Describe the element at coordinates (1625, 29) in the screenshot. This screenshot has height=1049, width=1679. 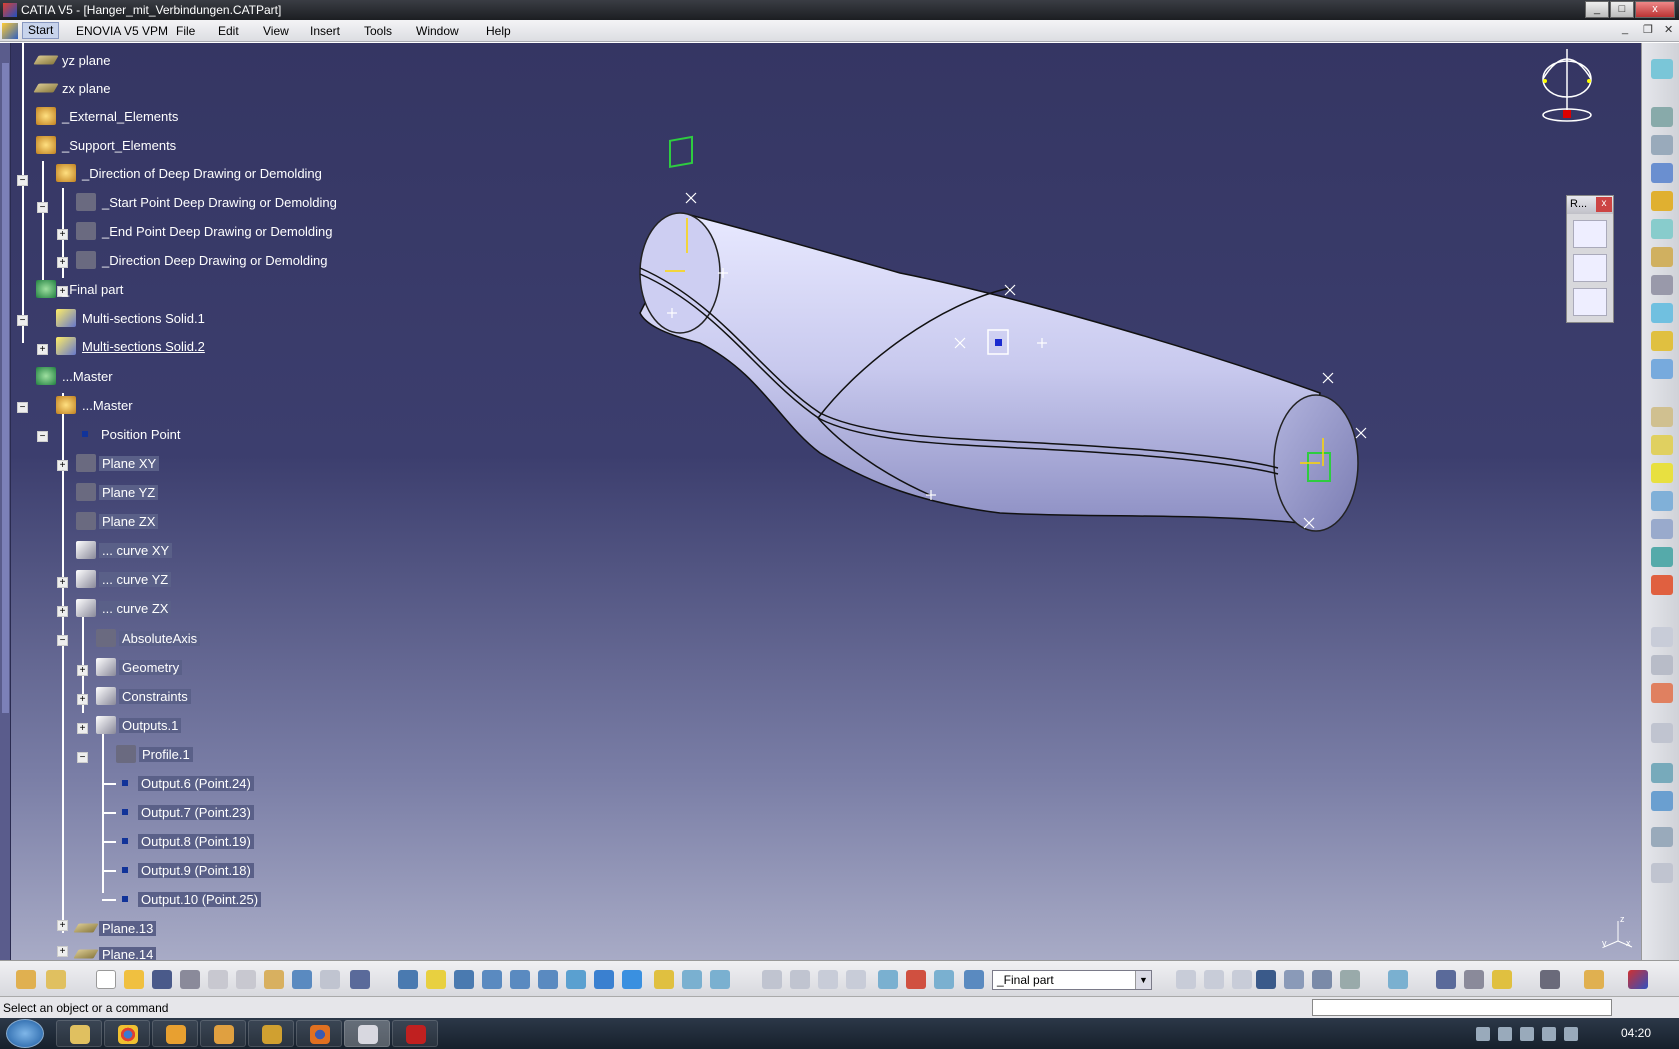
I see `doc-minimize-button: _` at that location.